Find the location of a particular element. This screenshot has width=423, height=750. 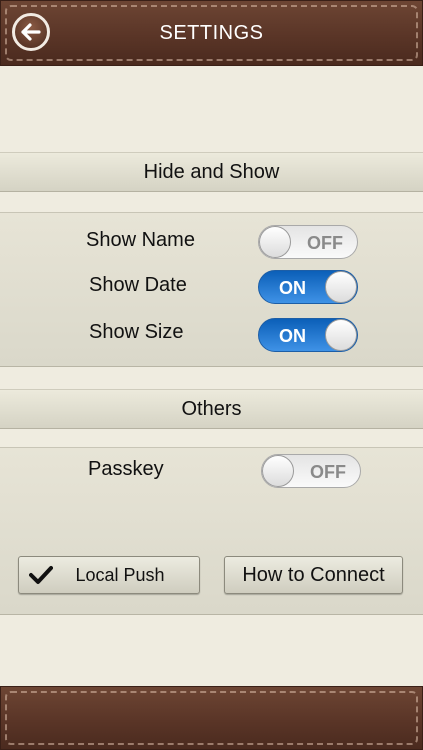

page-title: SETTINGS is located at coordinates (211, 33).